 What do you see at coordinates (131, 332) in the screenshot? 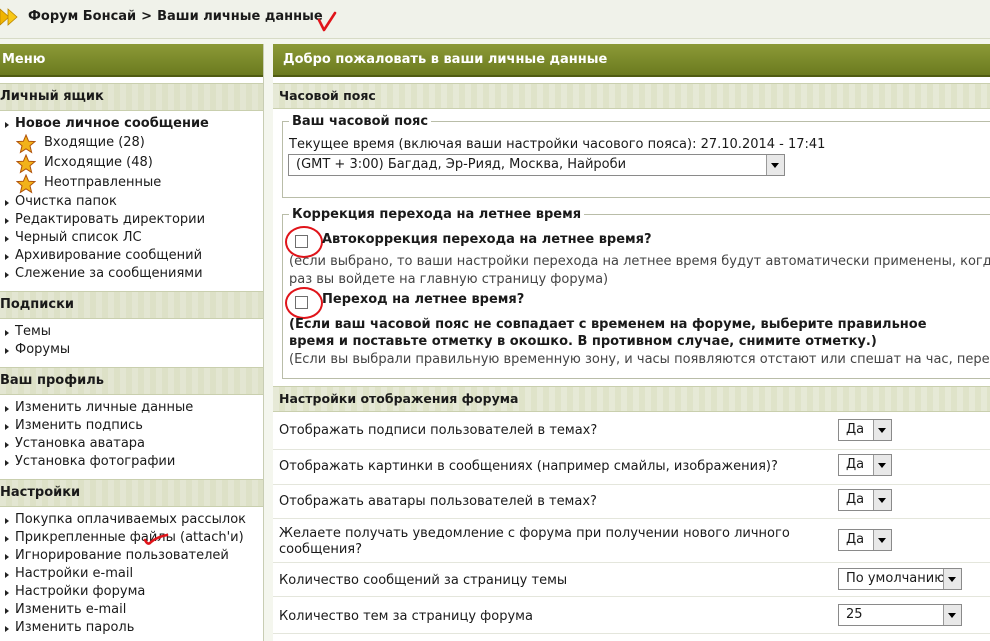
I see `sidebar-item-topics: Темы` at bounding box center [131, 332].